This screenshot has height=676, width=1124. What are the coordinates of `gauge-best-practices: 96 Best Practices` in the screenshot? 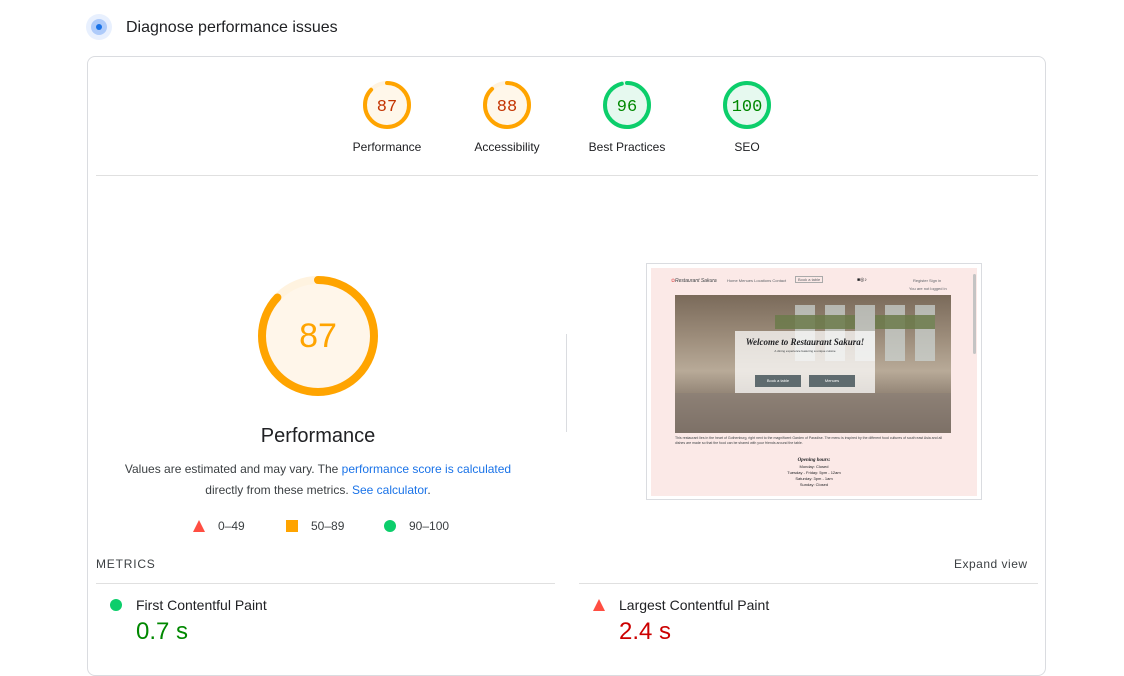 It's located at (627, 117).